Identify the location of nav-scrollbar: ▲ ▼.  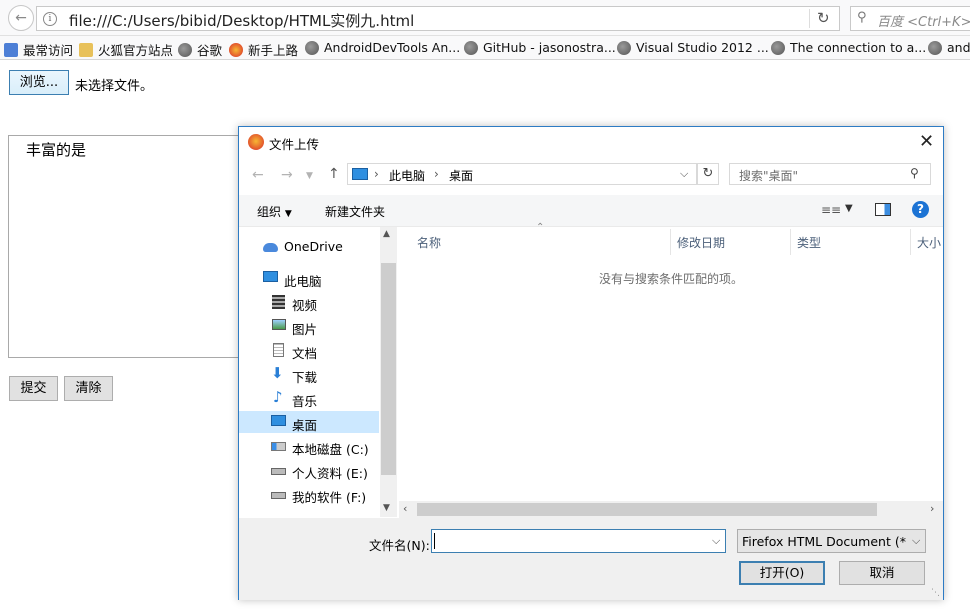
(388, 372).